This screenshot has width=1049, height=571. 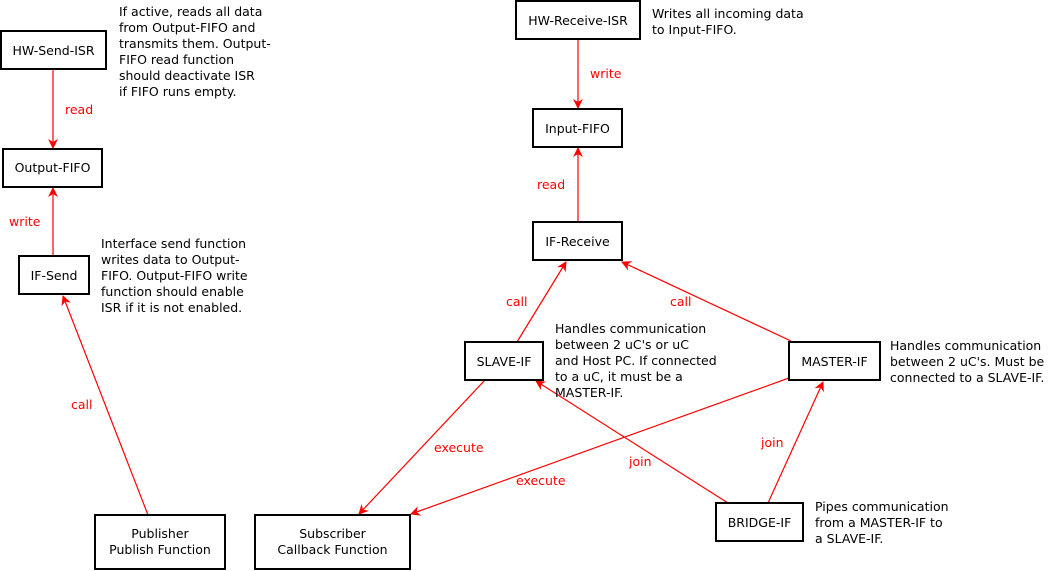 I want to click on note-hw-receive-isr: Writes all incoming data to Input-FIFO., so click(x=730, y=21).